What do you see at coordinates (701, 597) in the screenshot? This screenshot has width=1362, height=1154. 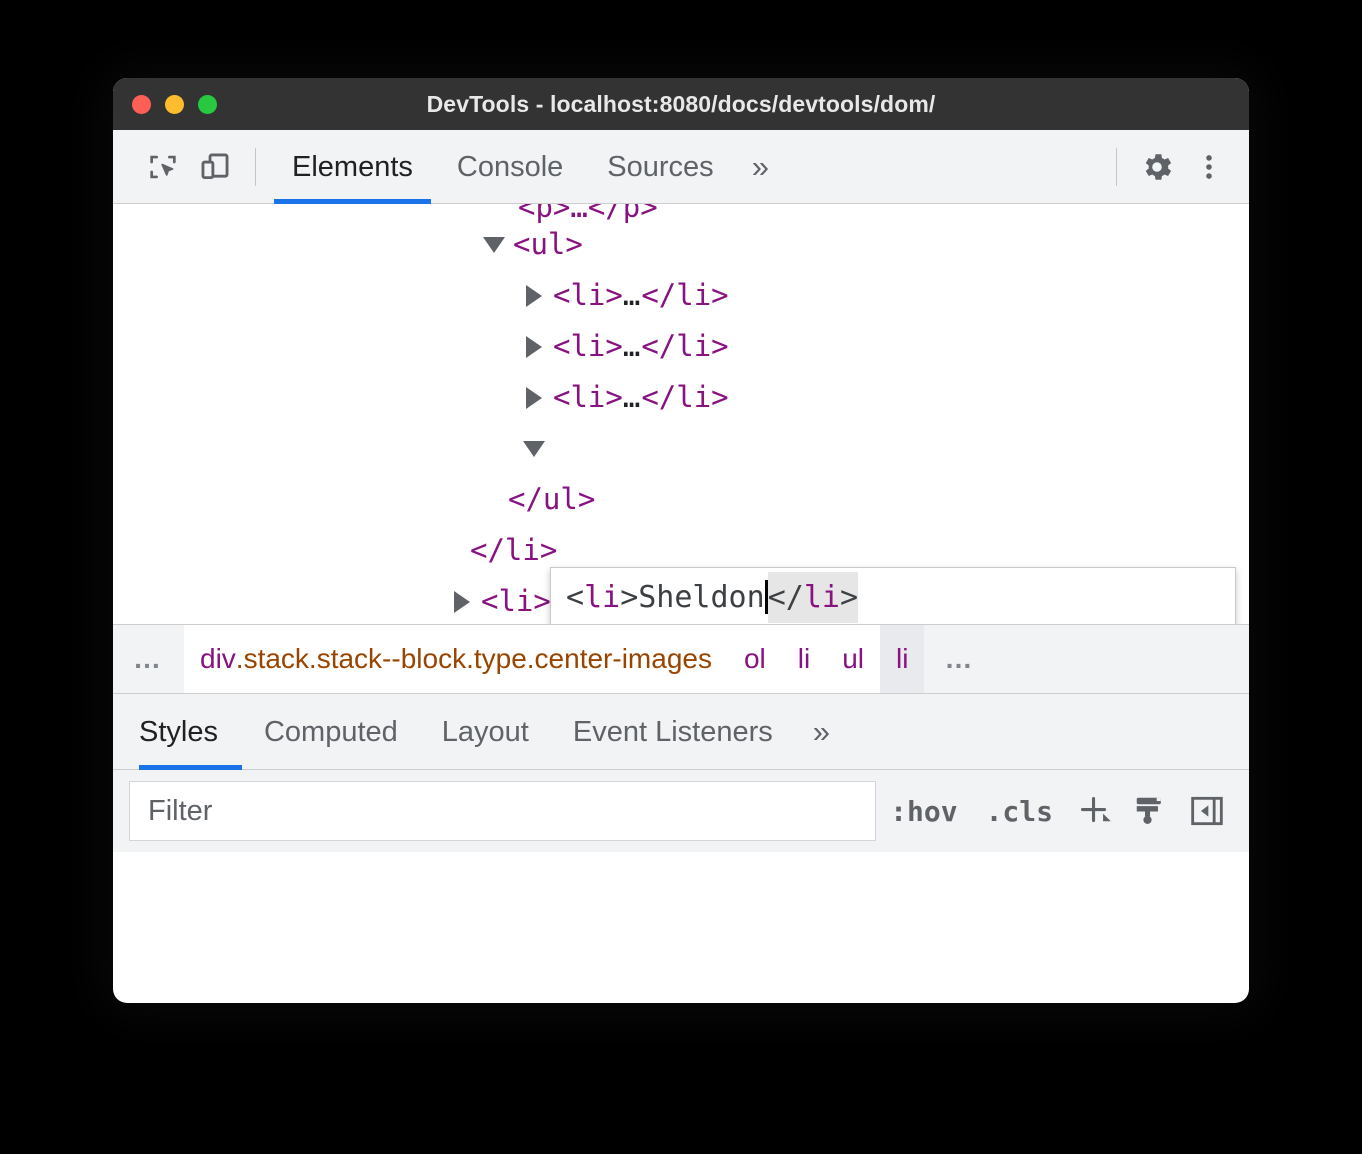 I see `edit-text-value: Sheldon` at bounding box center [701, 597].